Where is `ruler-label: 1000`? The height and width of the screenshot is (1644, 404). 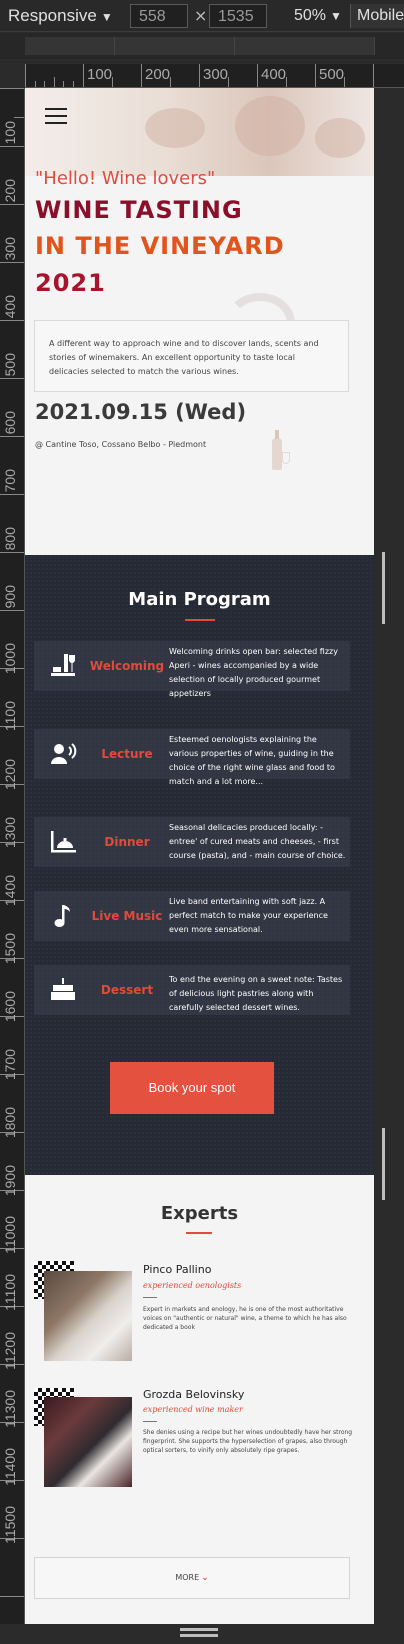 ruler-label: 1000 is located at coordinates (10, 659).